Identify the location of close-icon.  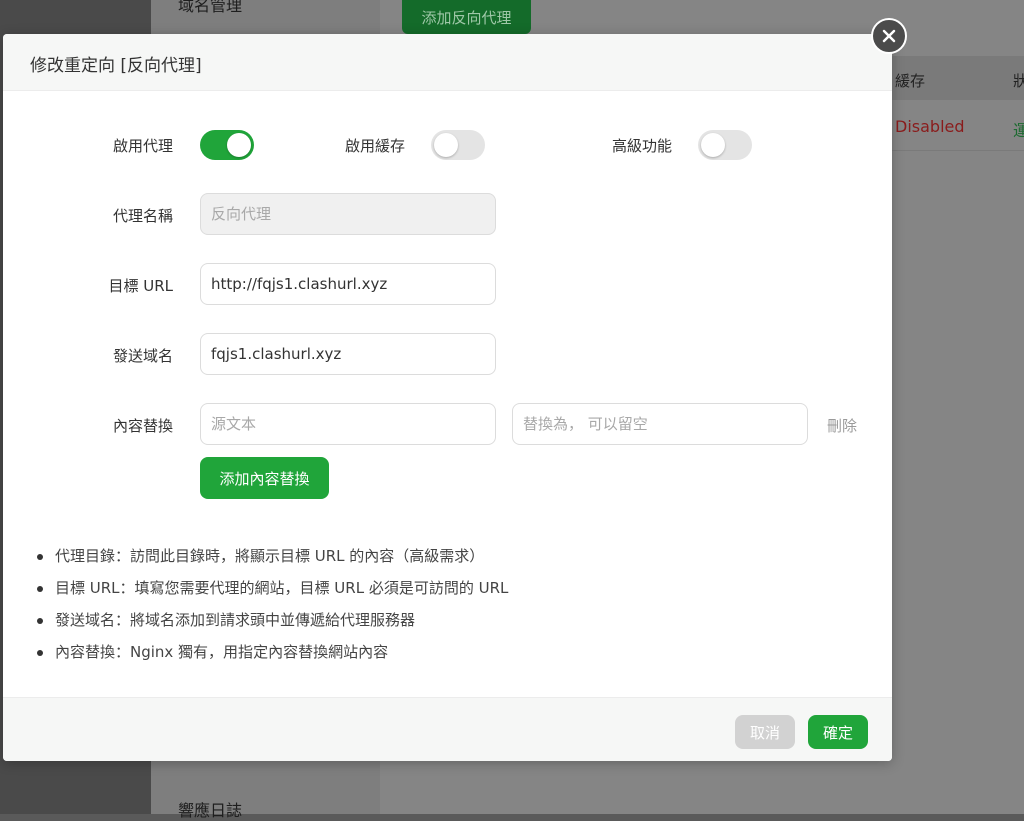
(889, 36).